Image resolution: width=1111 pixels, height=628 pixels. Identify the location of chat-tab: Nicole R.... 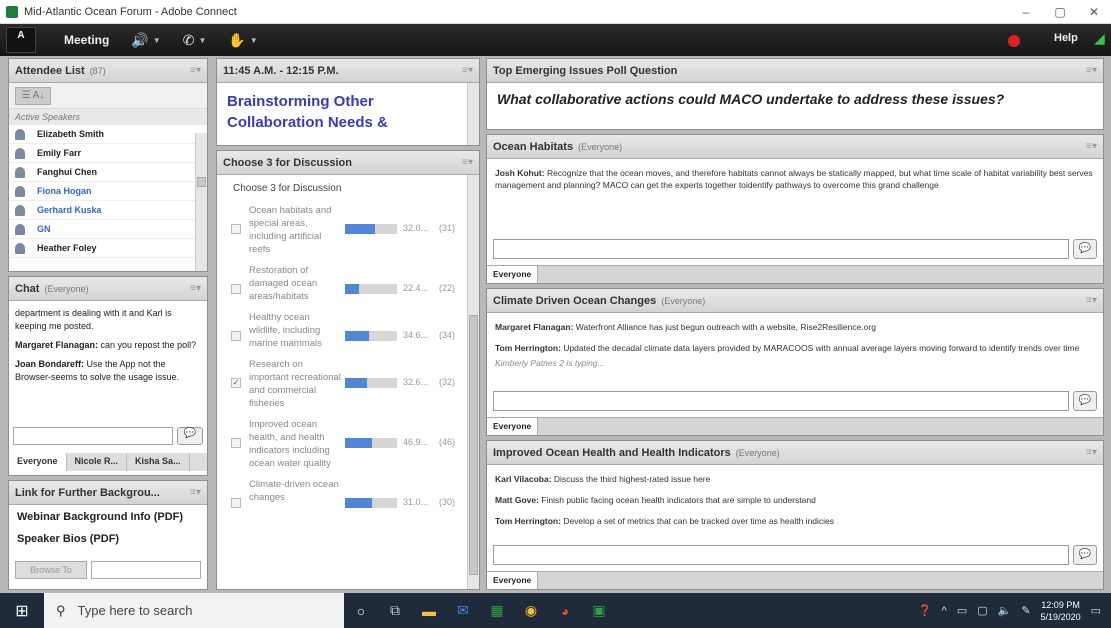
(97, 462).